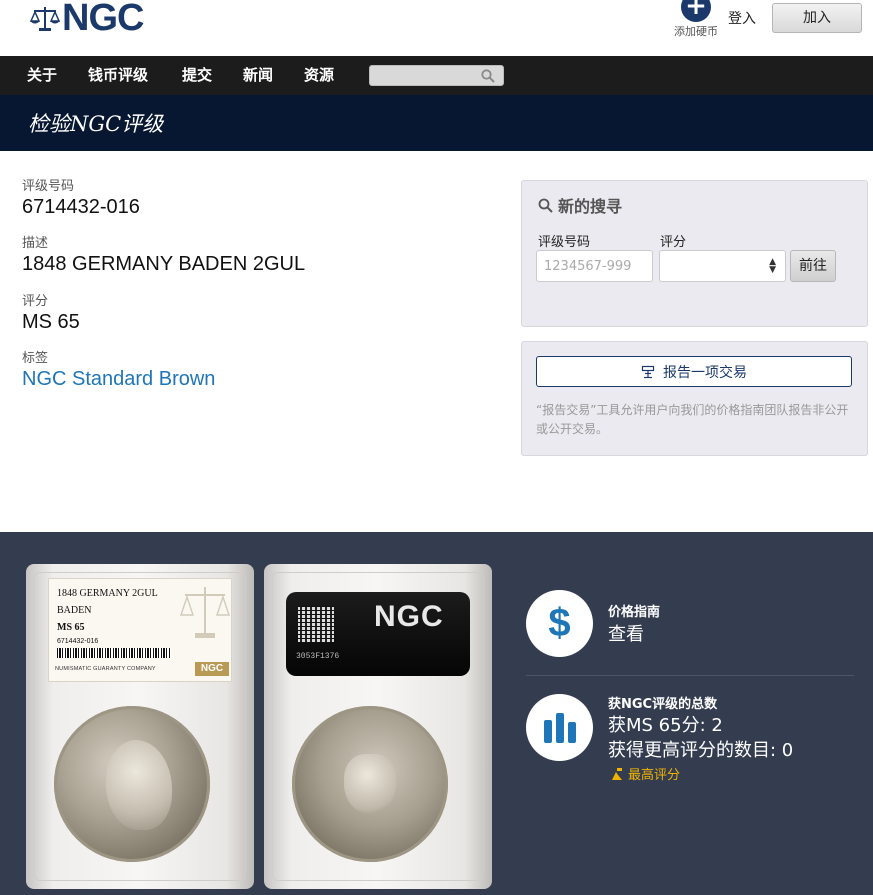 This screenshot has width=873, height=895. I want to click on new-search-title-text: 新的搜寻, so click(590, 206).